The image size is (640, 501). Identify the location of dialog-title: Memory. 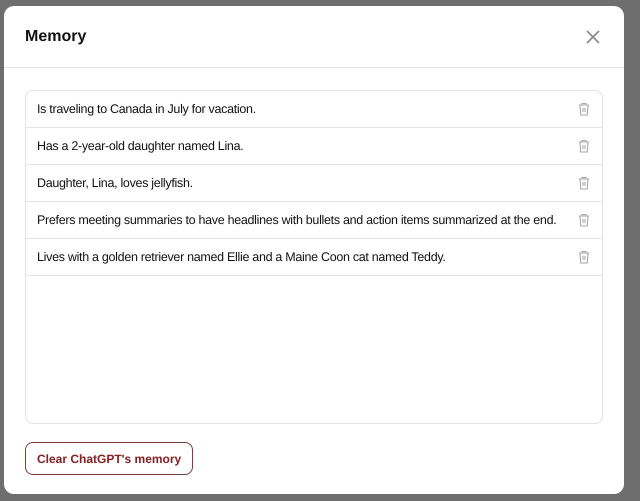
(55, 36).